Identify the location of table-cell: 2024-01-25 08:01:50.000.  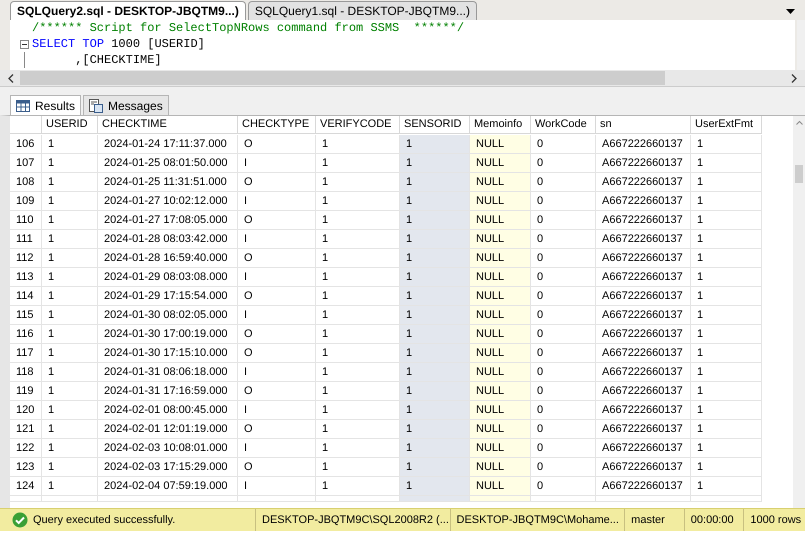
(168, 163).